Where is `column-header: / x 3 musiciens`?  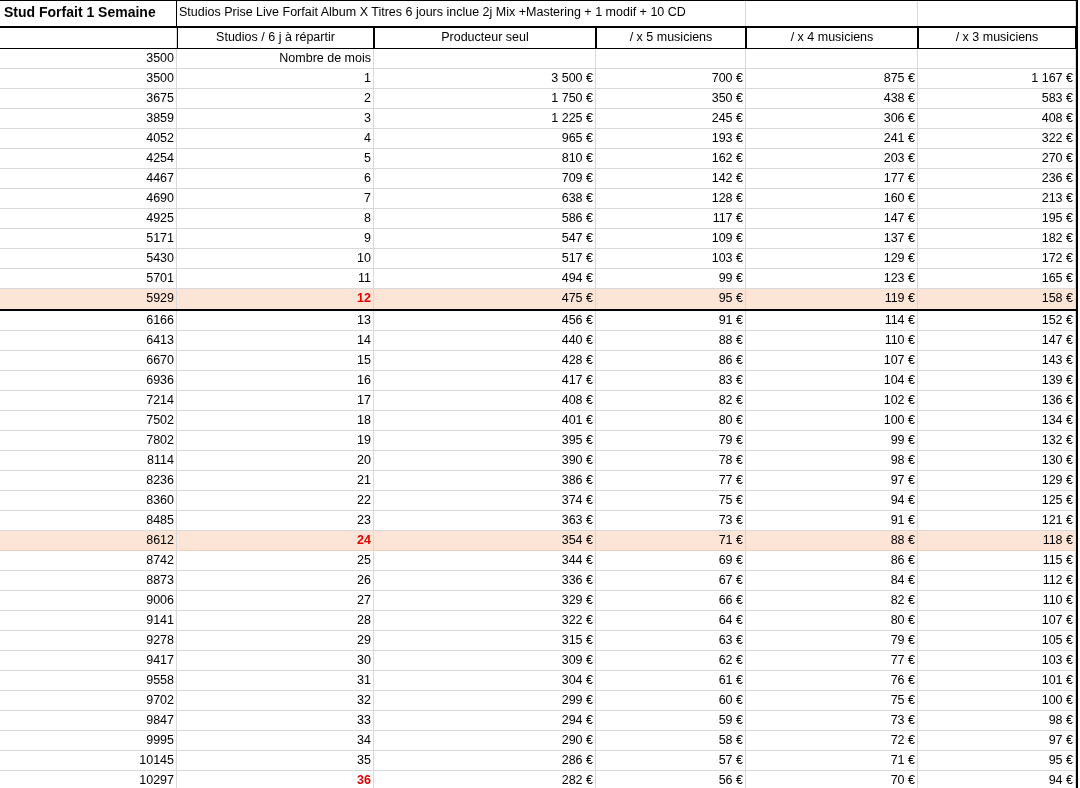
column-header: / x 3 musiciens is located at coordinates (997, 38).